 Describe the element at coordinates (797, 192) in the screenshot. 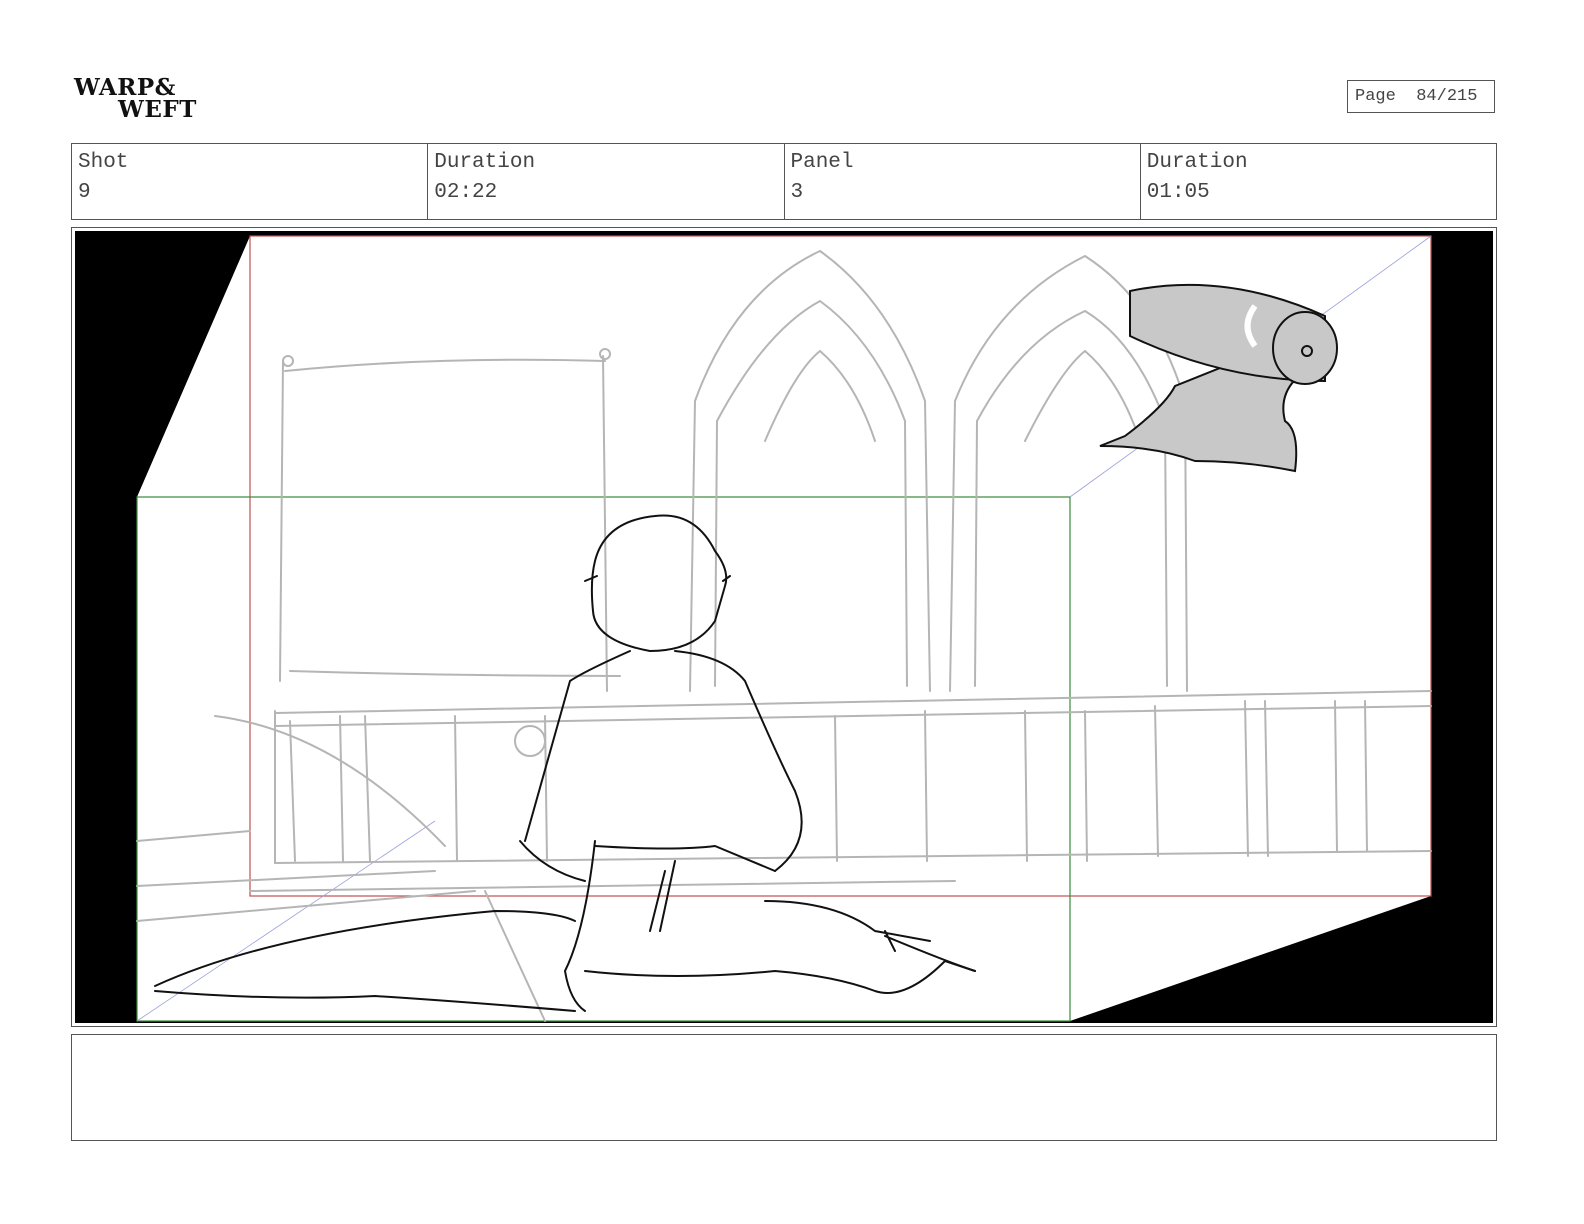

I see `panel-value: 3` at that location.